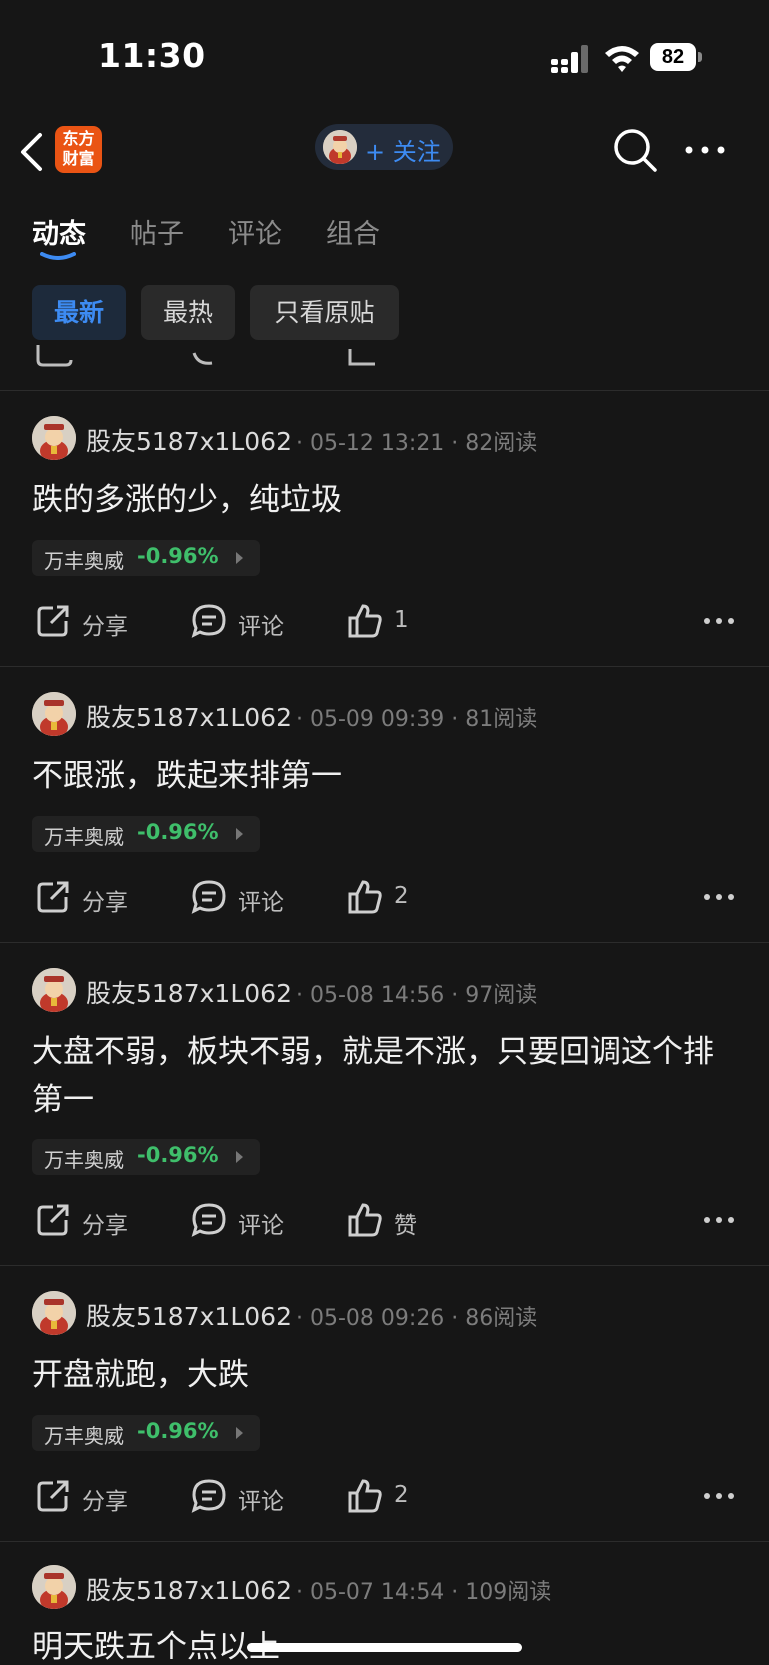 The width and height of the screenshot is (769, 1665). I want to click on chevron-left-icon, so click(31, 152).